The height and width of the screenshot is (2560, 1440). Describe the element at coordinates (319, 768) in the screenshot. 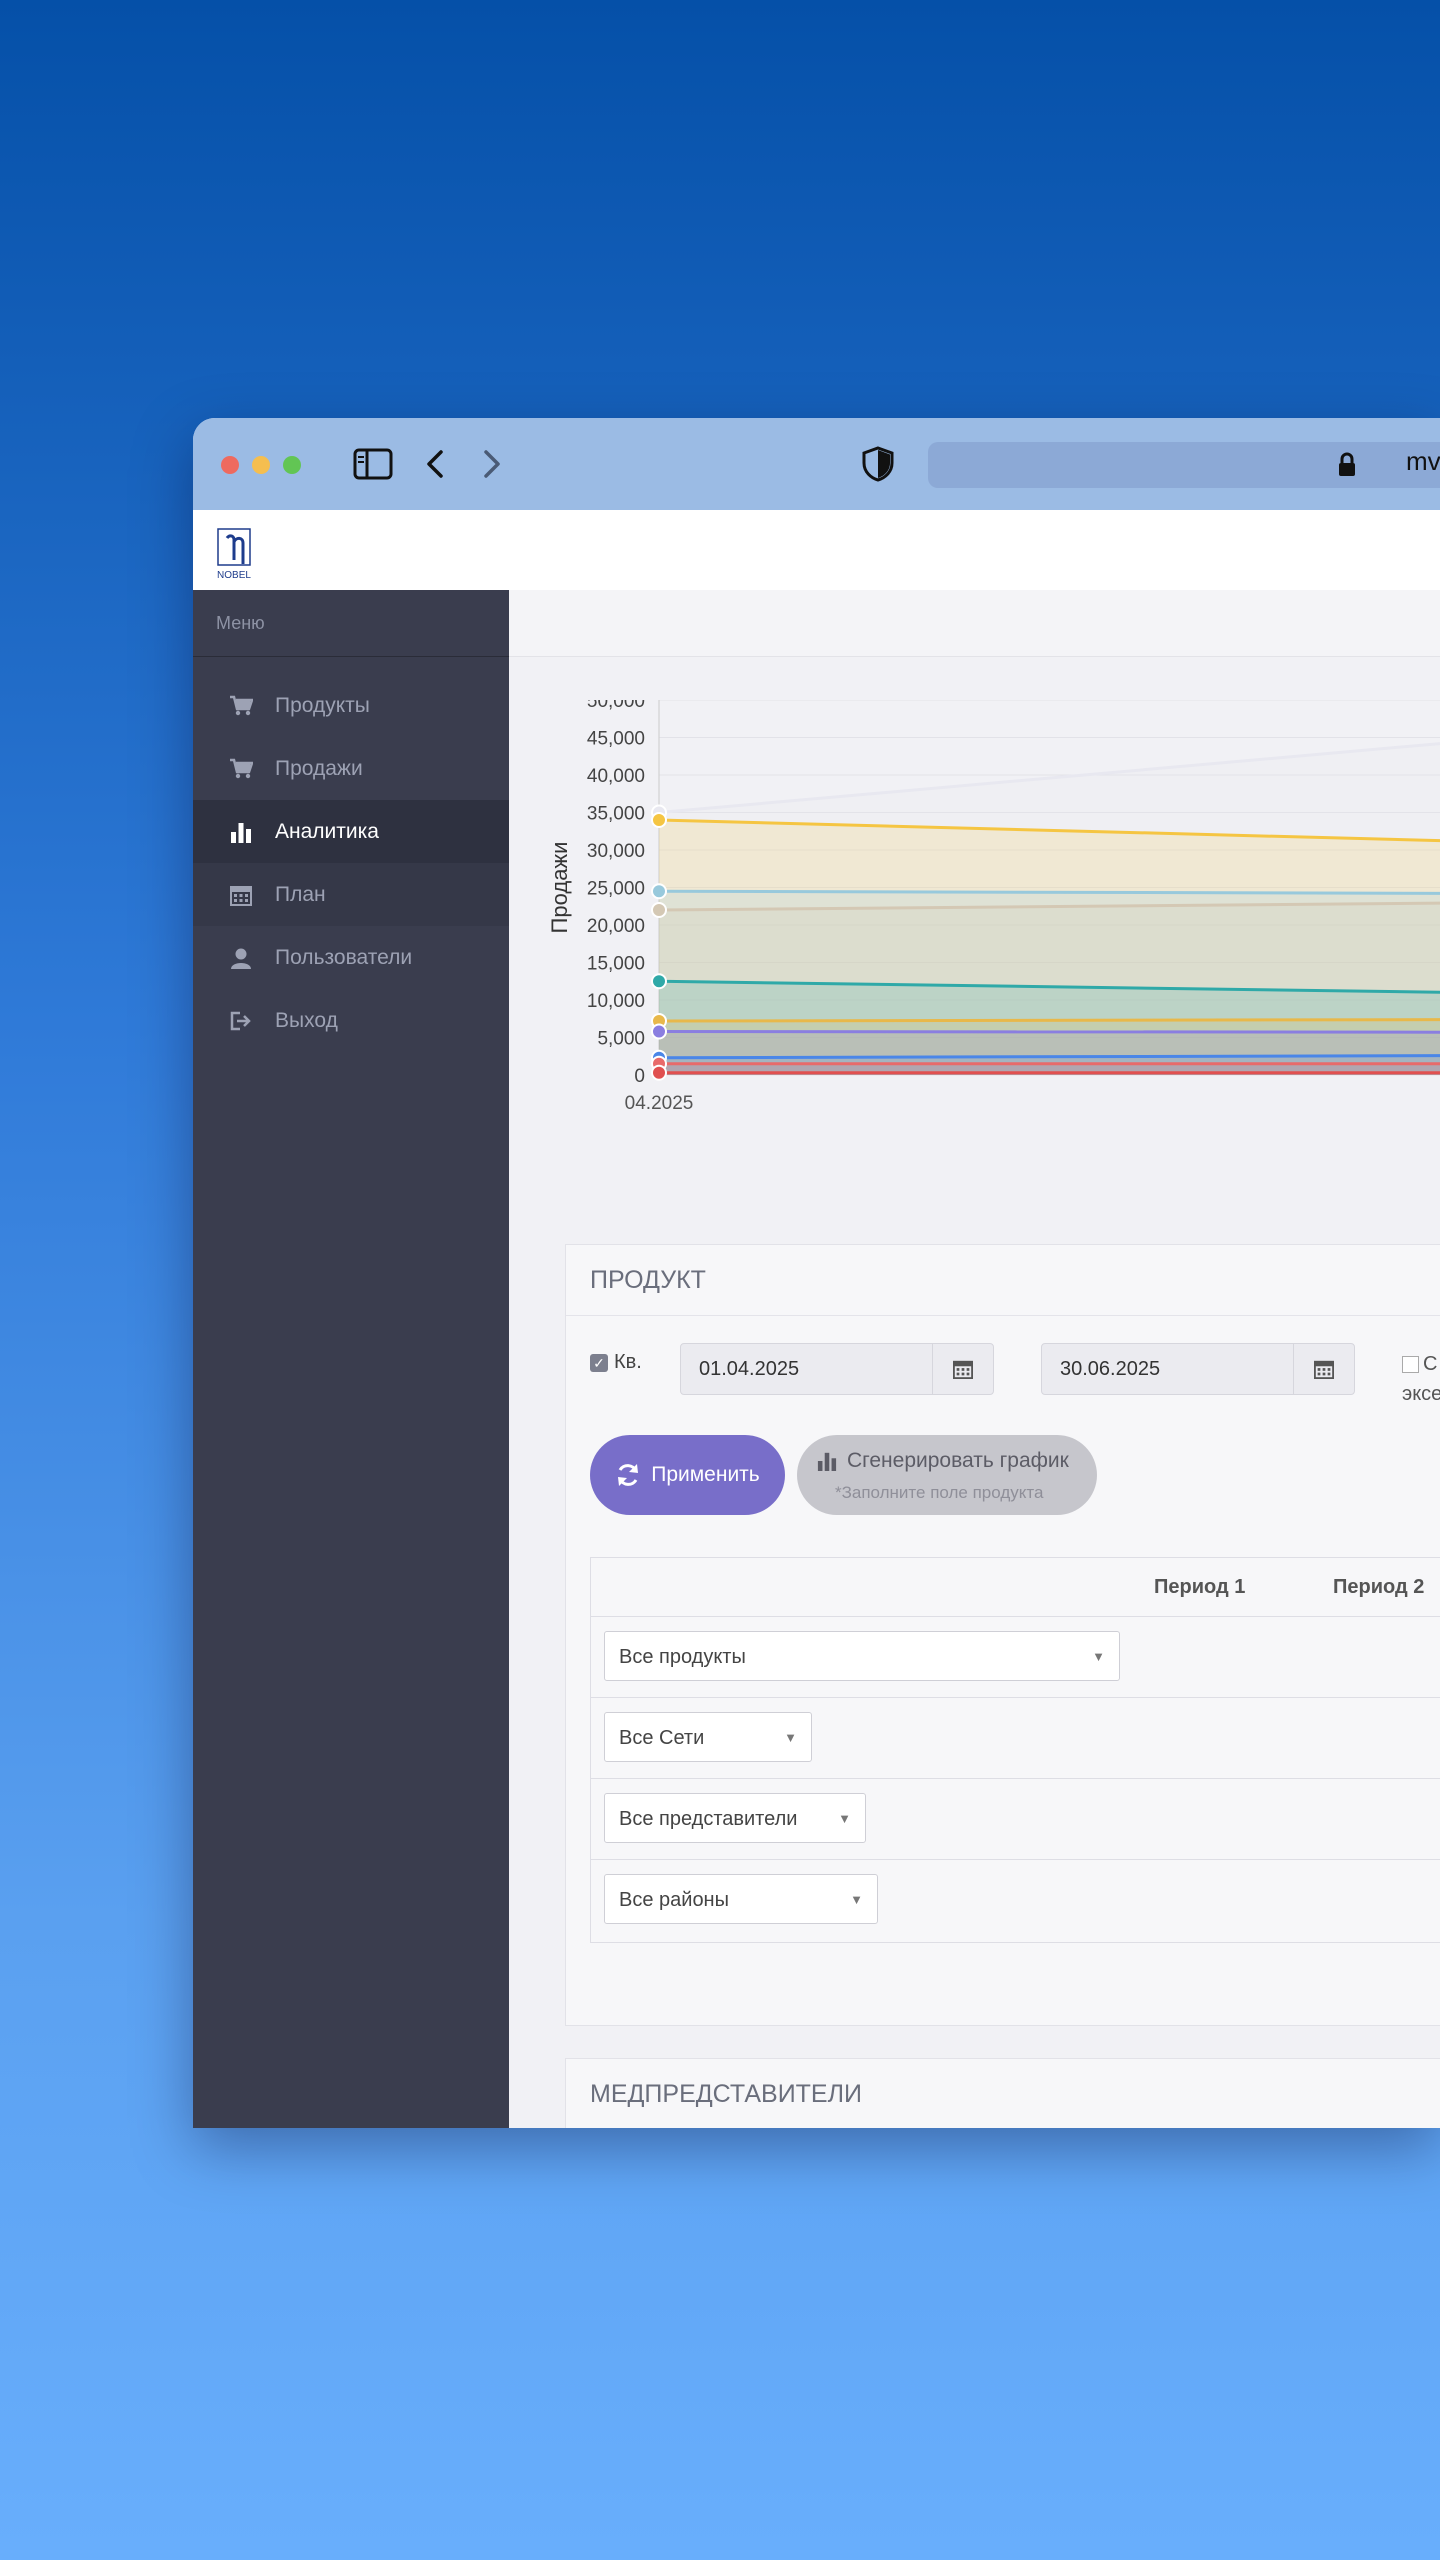

I see `sidebar-item-label: Продажи` at that location.